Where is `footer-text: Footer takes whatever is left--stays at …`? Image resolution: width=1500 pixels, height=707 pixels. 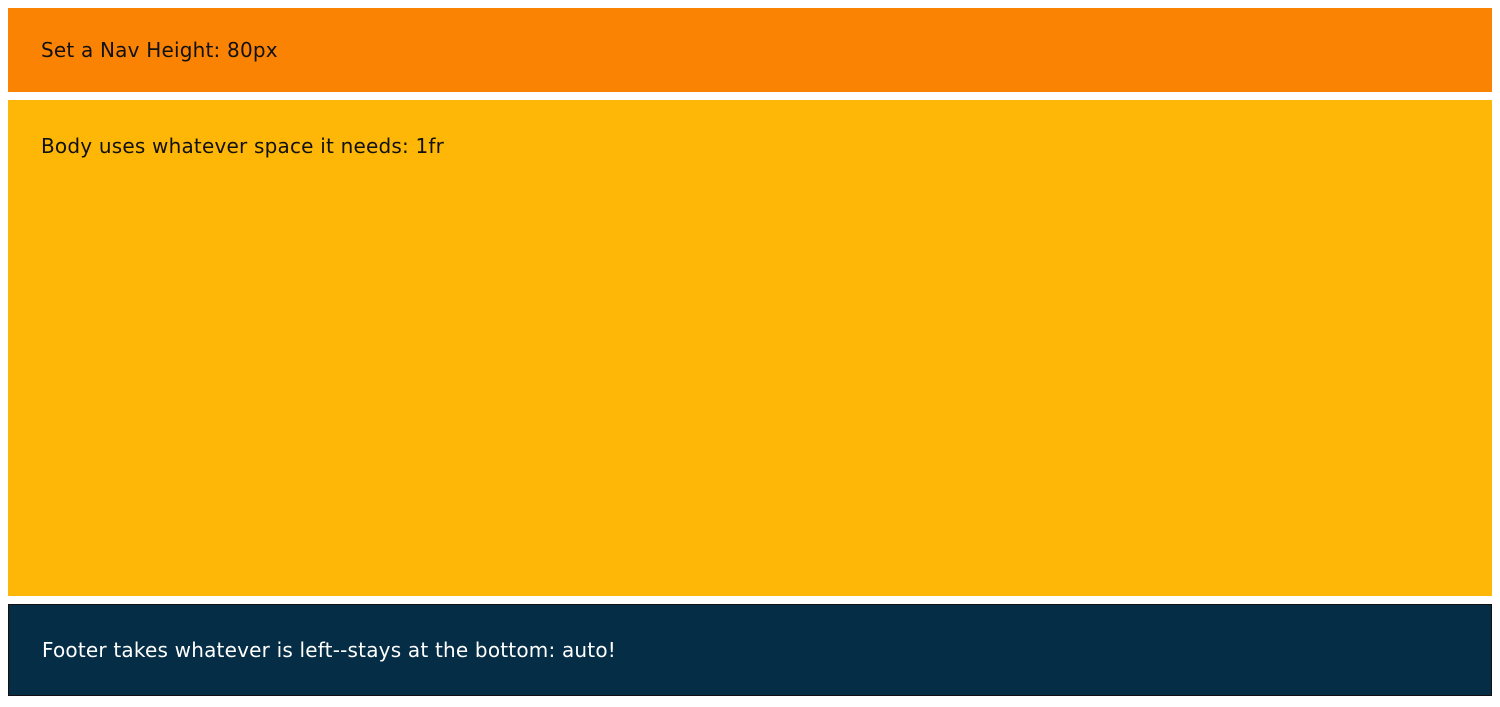
footer-text: Footer takes whatever is left--stays at … is located at coordinates (329, 650).